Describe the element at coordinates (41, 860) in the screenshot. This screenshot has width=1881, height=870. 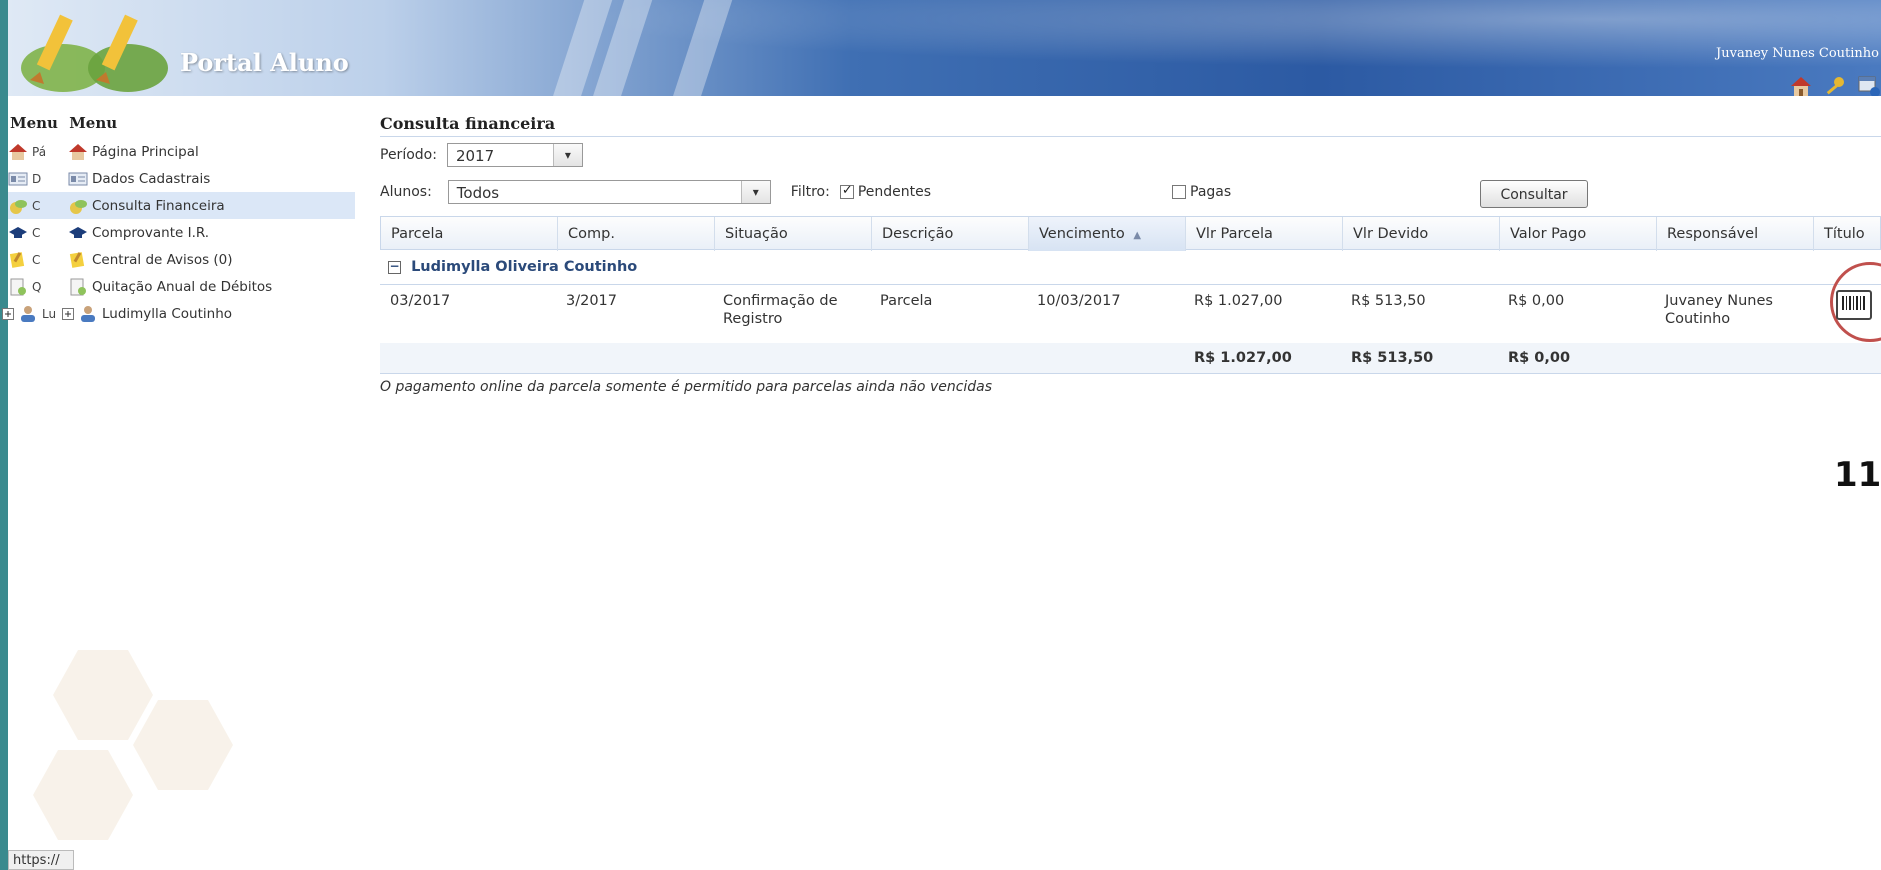
I see `status-bar-url: https://` at that location.